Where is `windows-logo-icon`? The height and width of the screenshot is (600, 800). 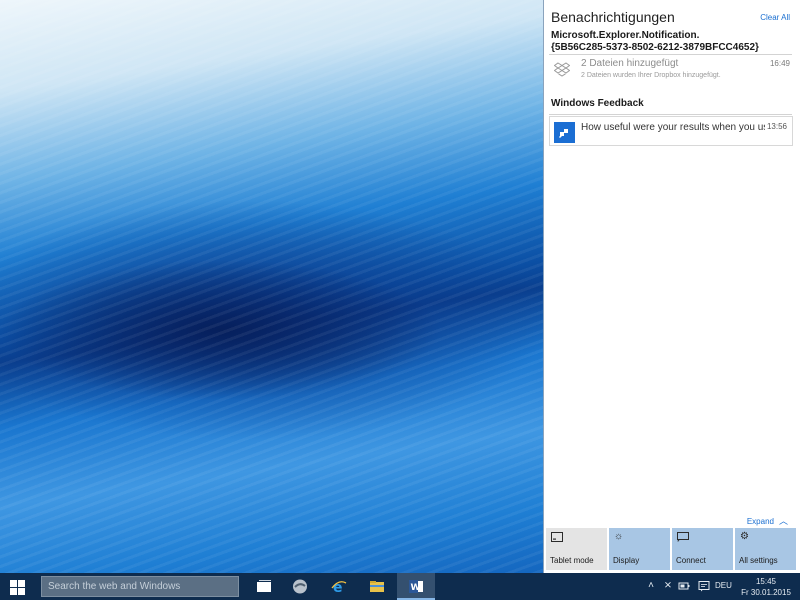 windows-logo-icon is located at coordinates (17, 587).